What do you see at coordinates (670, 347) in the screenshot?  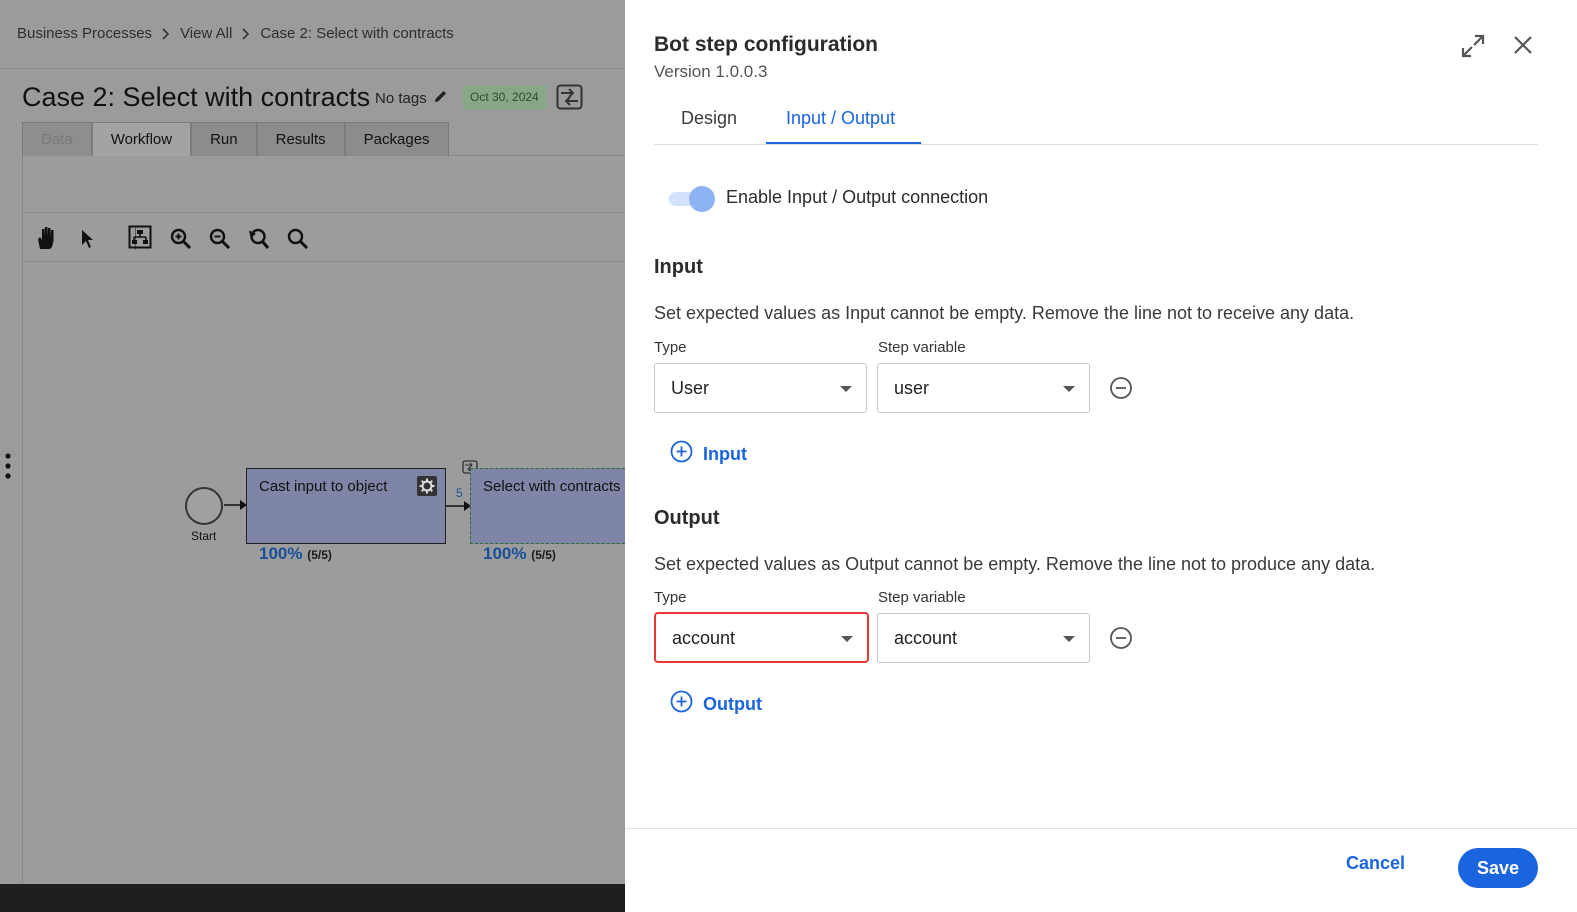 I see `input-type-label: Type` at bounding box center [670, 347].